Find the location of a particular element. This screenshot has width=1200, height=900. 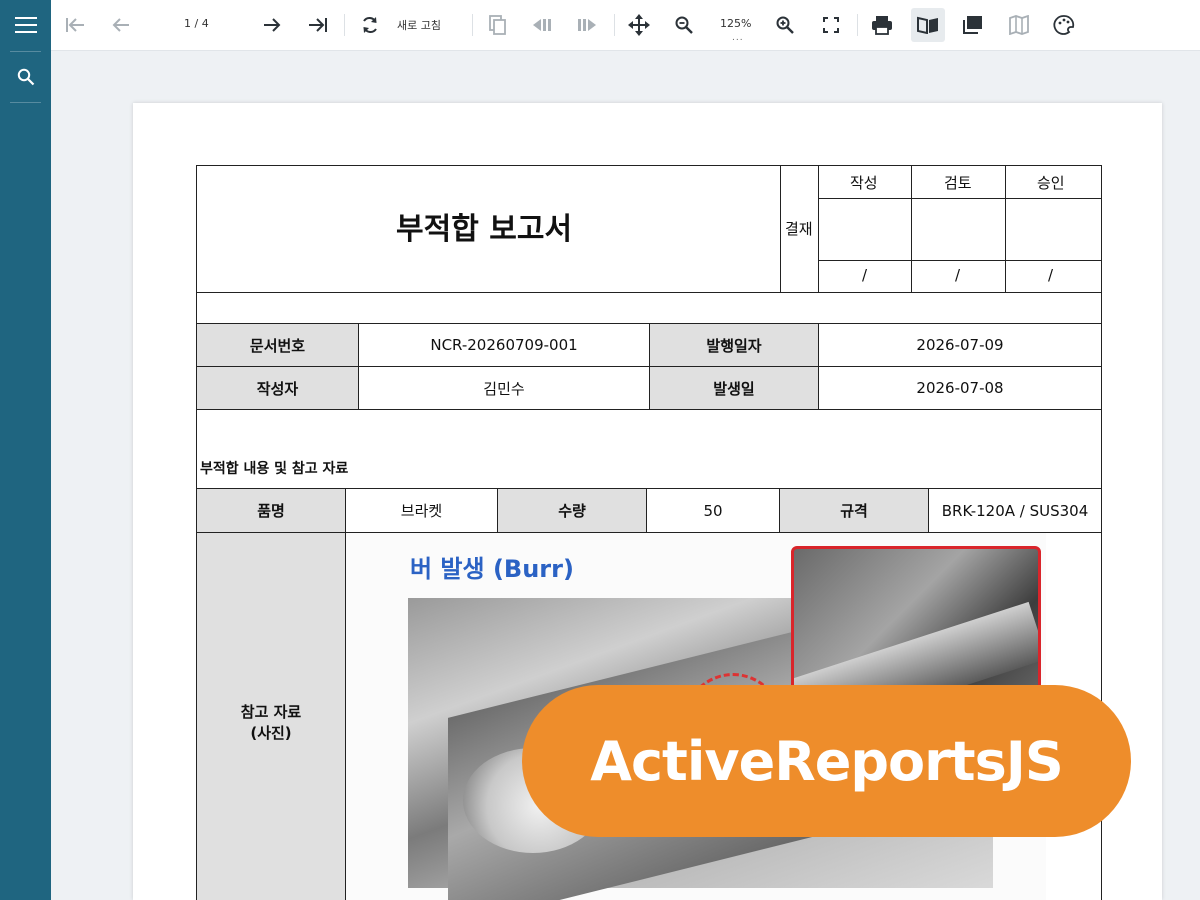

occur-date-value: 2026-07-08 is located at coordinates (960, 388).